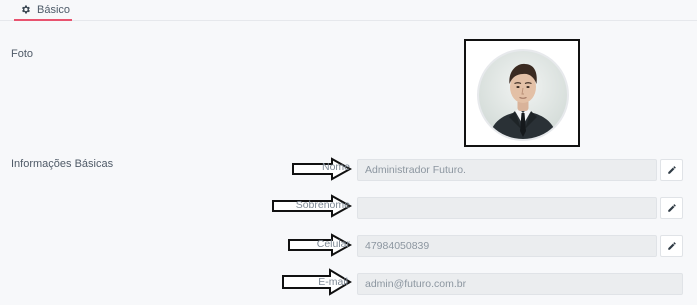 The height and width of the screenshot is (305, 697). Describe the element at coordinates (54, 9) in the screenshot. I see `tab-label: Básico` at that location.